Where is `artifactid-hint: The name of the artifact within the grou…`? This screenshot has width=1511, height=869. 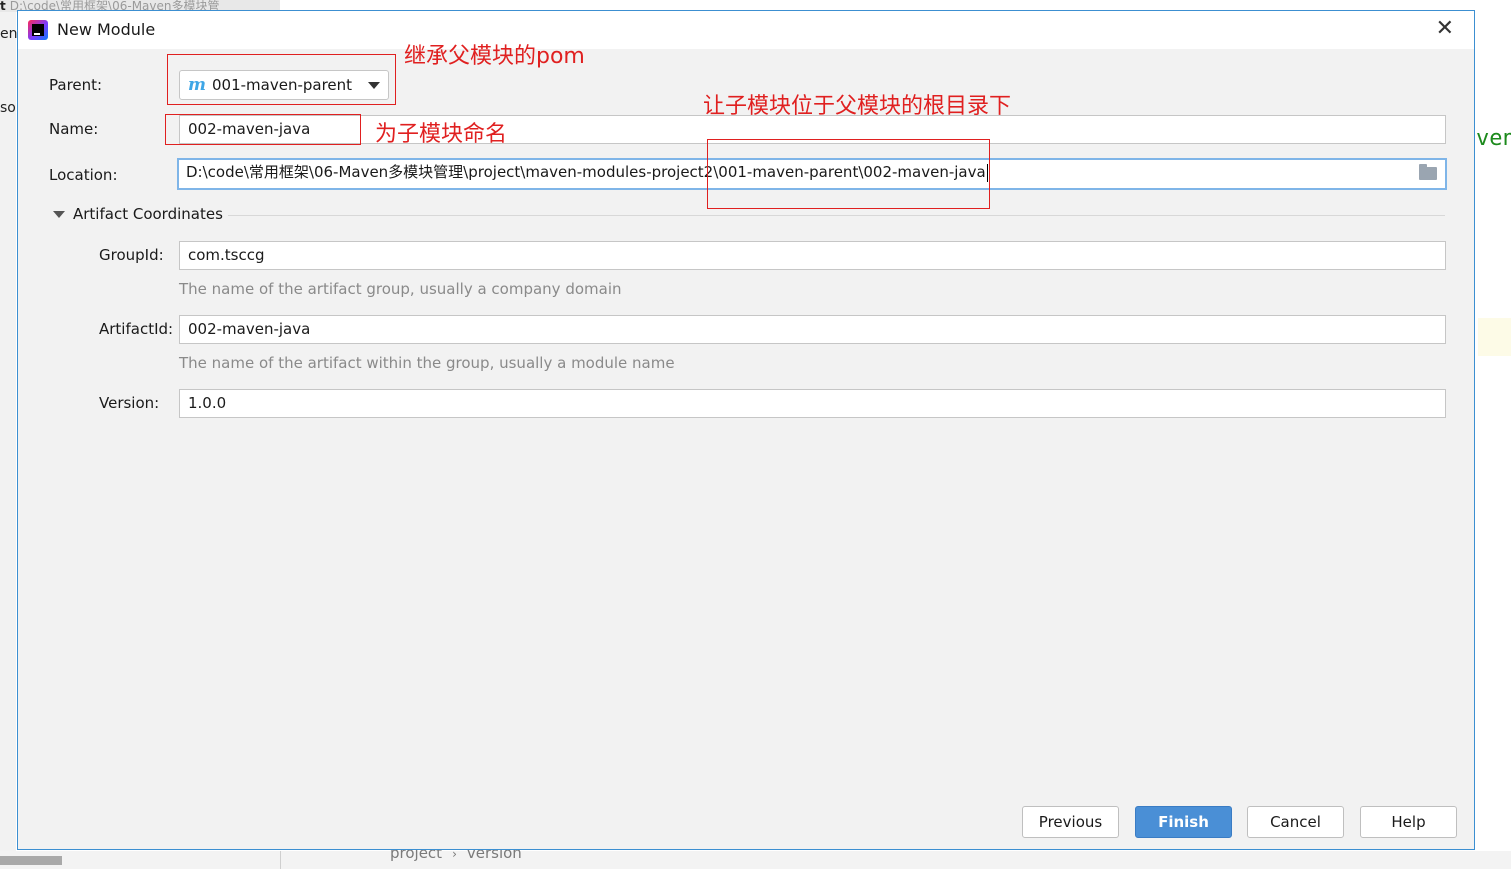
artifactid-hint: The name of the artifact within the grou… is located at coordinates (427, 363).